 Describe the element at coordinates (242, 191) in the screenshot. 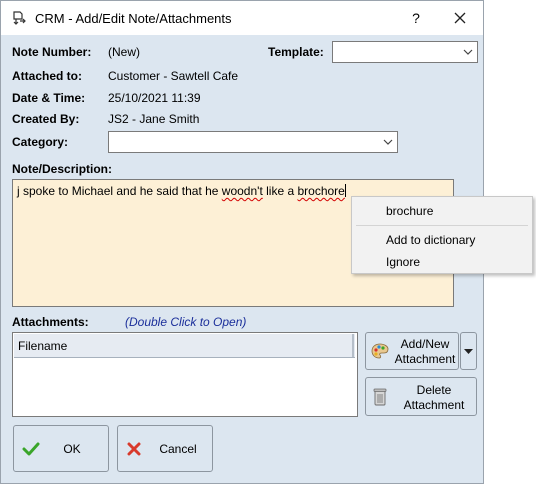

I see `misspelled-word: woodn't` at that location.